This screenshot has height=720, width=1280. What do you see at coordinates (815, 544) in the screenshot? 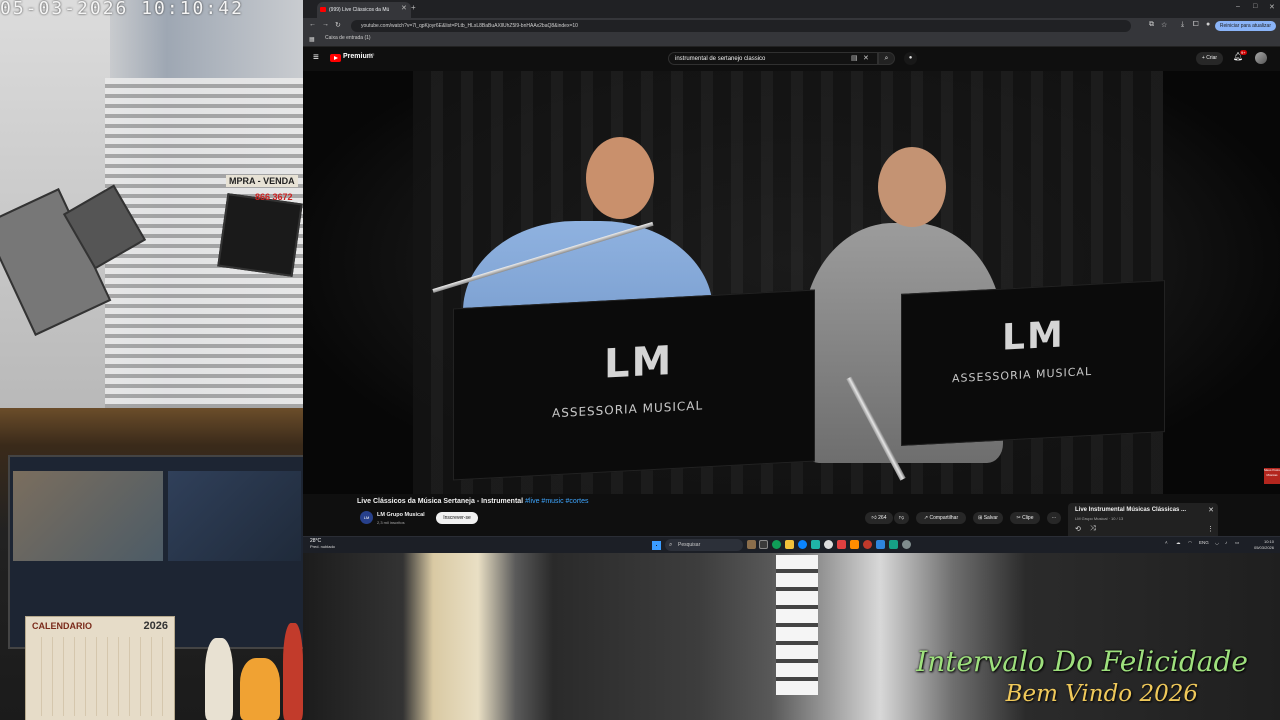
I see `store-icon` at bounding box center [815, 544].